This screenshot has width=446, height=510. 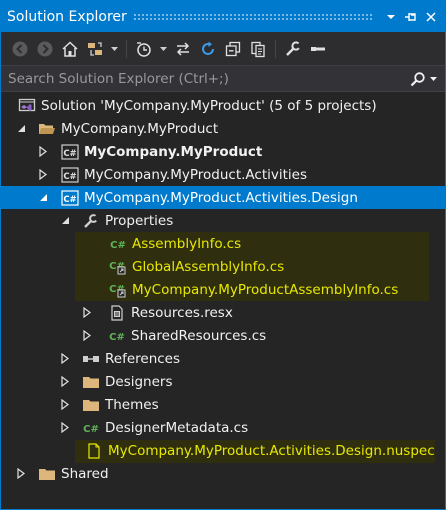 I want to click on refresh-icon, so click(x=208, y=49).